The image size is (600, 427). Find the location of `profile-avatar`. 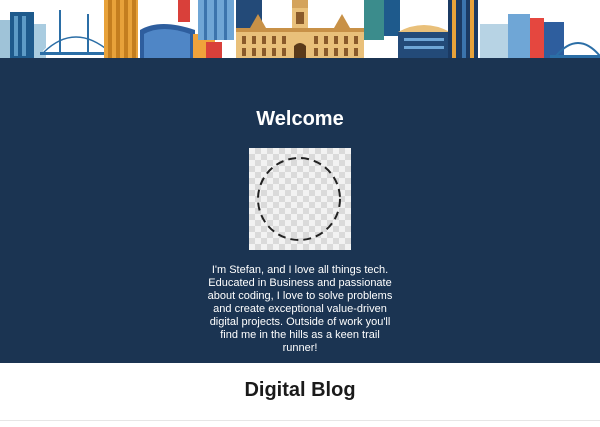

profile-avatar is located at coordinates (300, 199).